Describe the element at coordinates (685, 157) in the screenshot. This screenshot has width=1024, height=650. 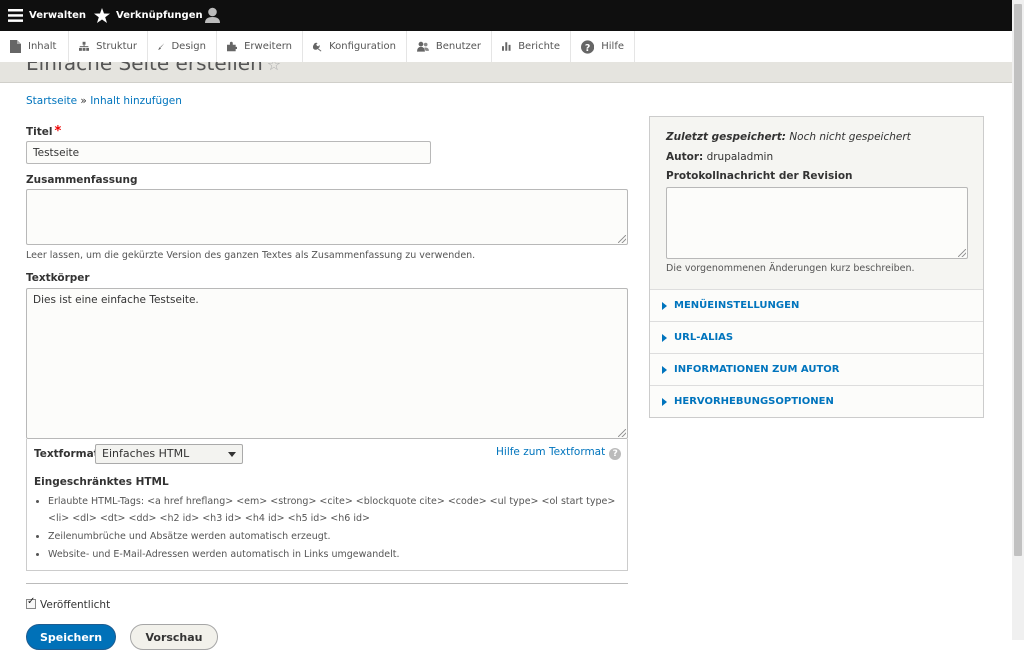
I see `author-label: Autor:` at that location.